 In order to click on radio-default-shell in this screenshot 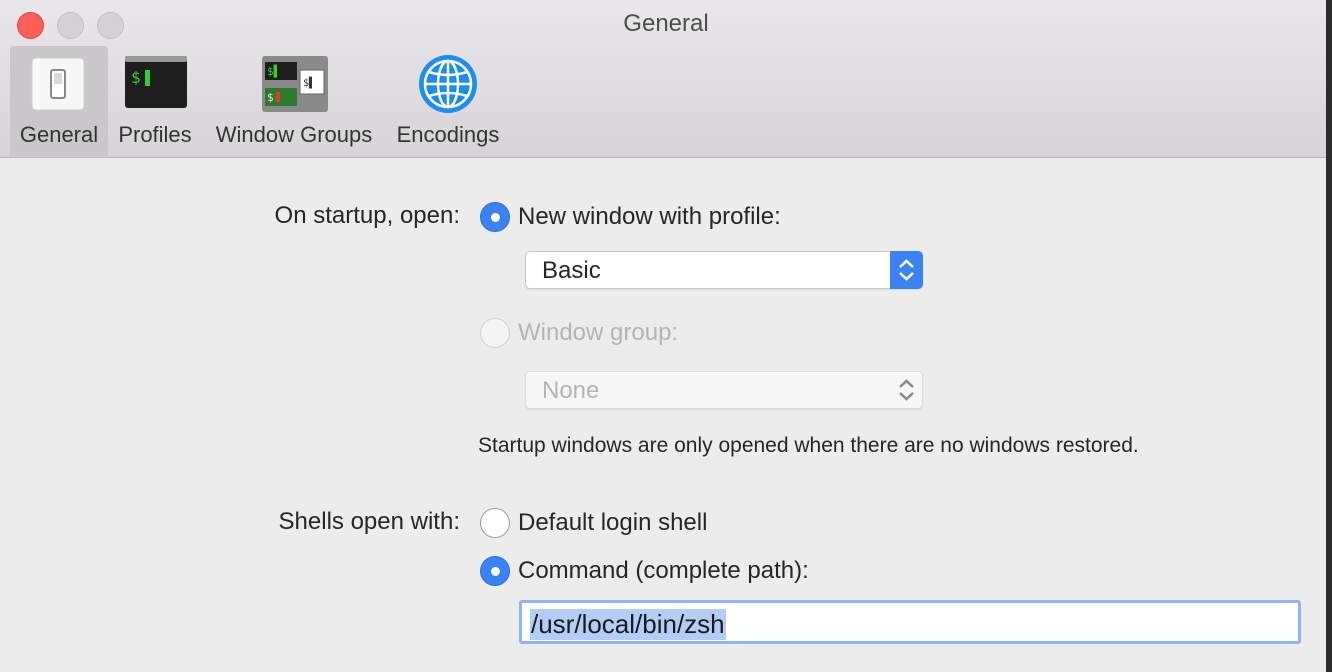, I will do `click(495, 523)`.